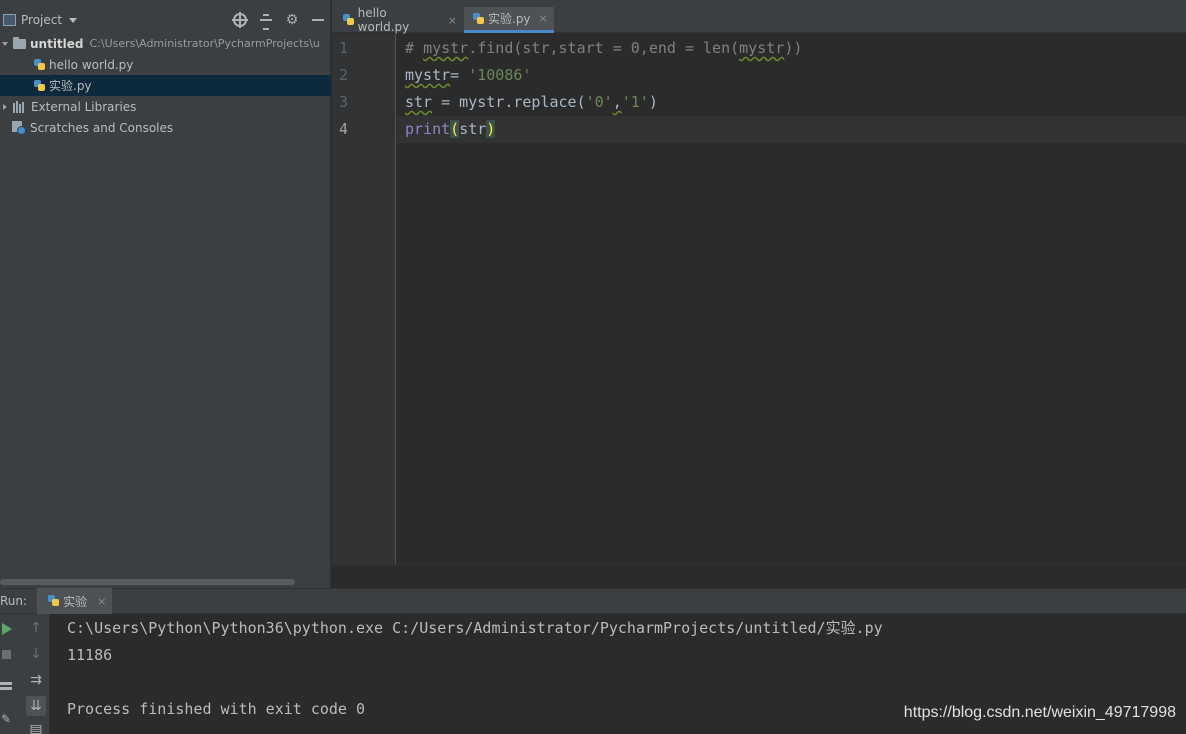 The height and width of the screenshot is (734, 1186). What do you see at coordinates (500, 75) in the screenshot?
I see `string-token: '10086'` at bounding box center [500, 75].